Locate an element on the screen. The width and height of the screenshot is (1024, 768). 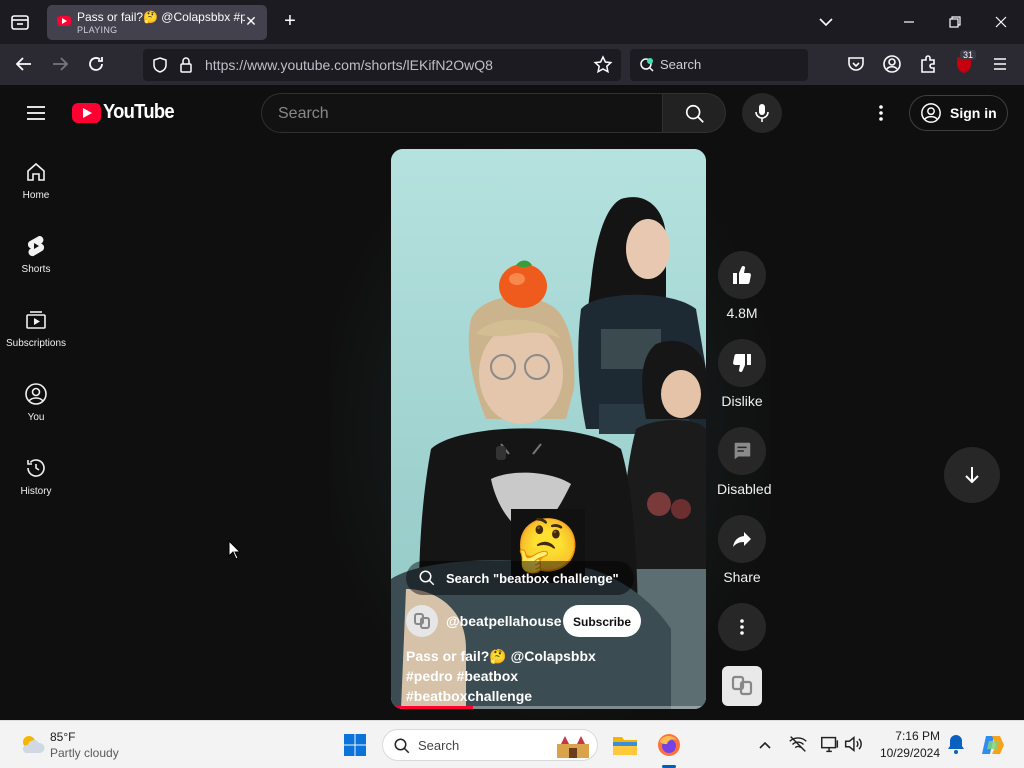
channel-name: @beatpellahouse is located at coordinates (504, 621).